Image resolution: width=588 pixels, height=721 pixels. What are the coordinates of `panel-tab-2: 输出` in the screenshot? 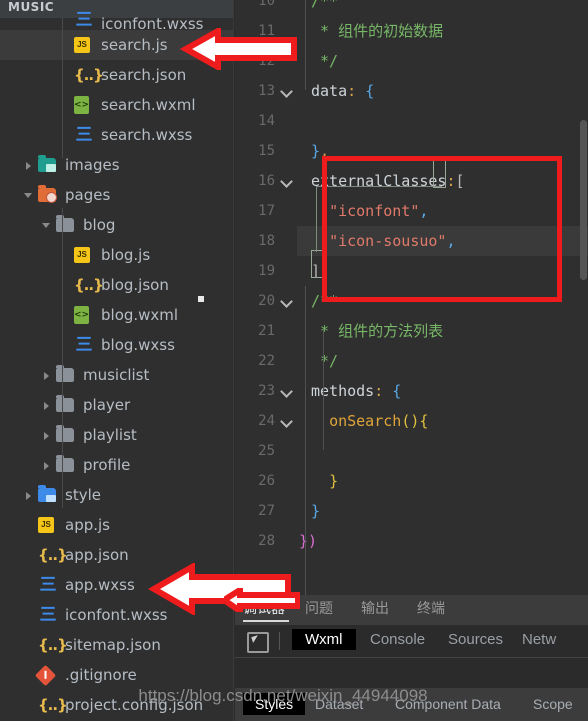 It's located at (375, 608).